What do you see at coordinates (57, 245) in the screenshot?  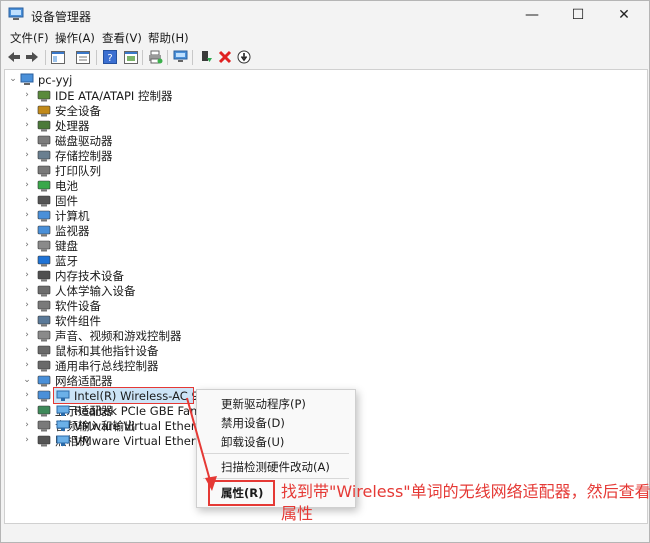 I see `tree-category-item: 键盘` at bounding box center [57, 245].